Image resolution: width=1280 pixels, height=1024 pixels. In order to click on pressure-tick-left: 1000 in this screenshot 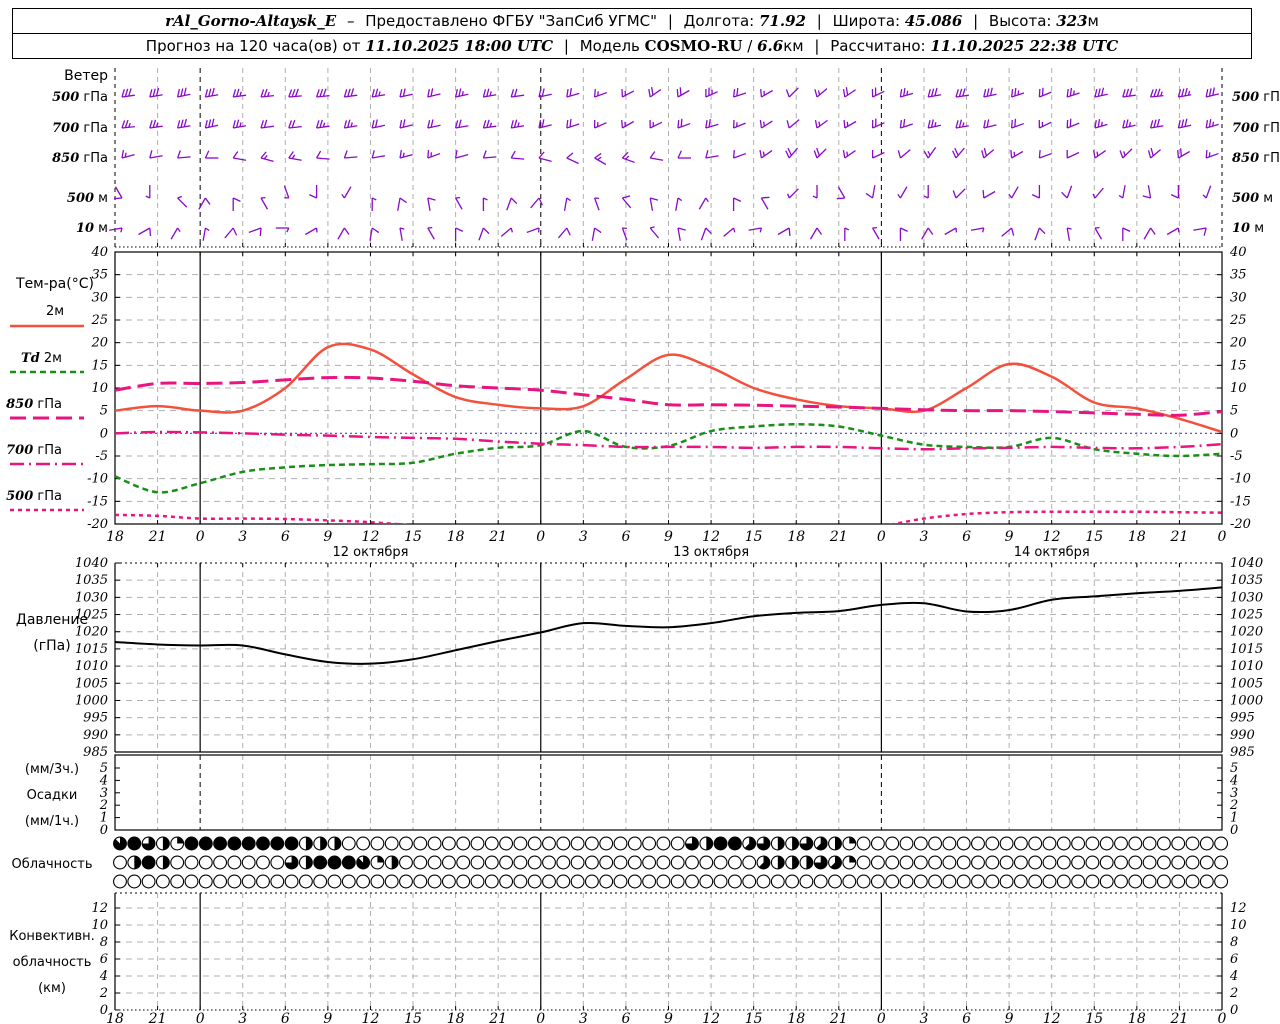, I will do `click(91, 700)`.